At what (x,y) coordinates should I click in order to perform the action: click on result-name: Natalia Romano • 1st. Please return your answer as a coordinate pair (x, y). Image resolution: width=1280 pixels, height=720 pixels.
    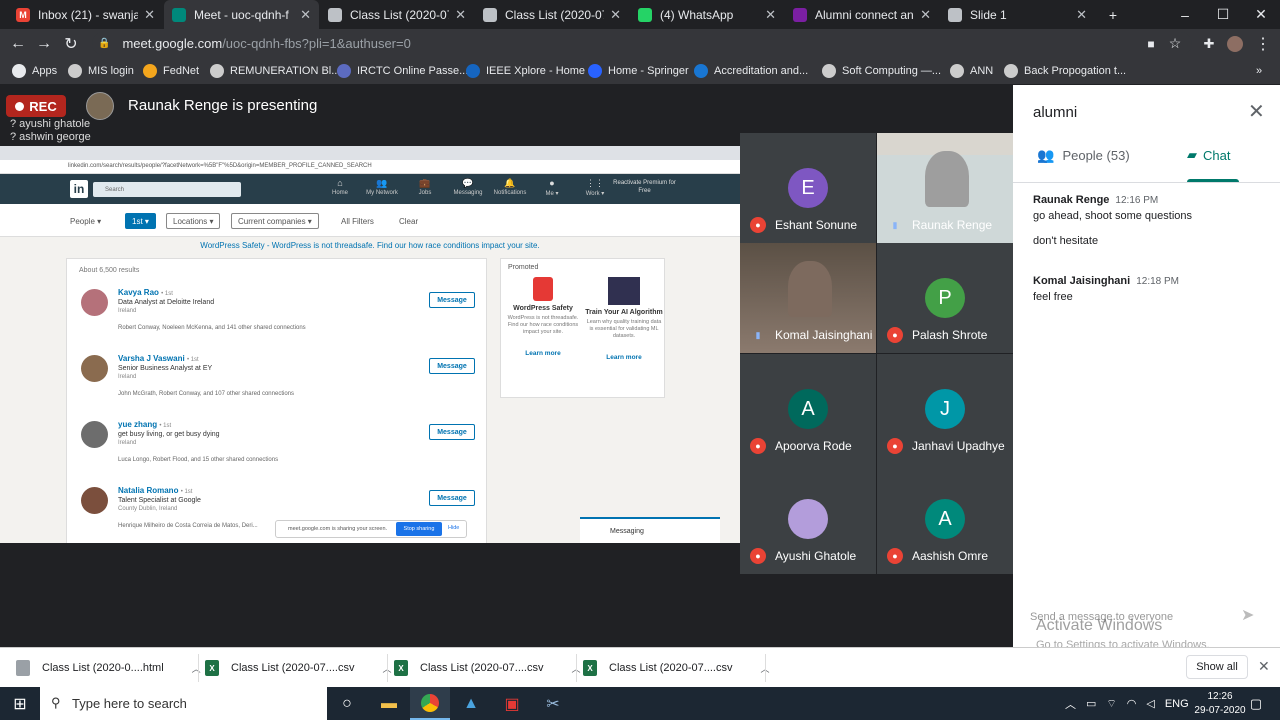
    Looking at the image, I should click on (155, 490).